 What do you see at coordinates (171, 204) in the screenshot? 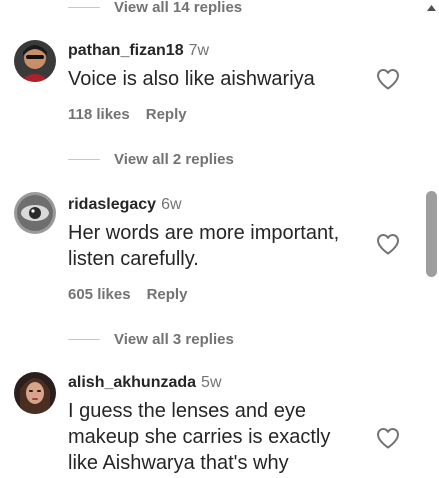
I see `comment-time: 6w` at bounding box center [171, 204].